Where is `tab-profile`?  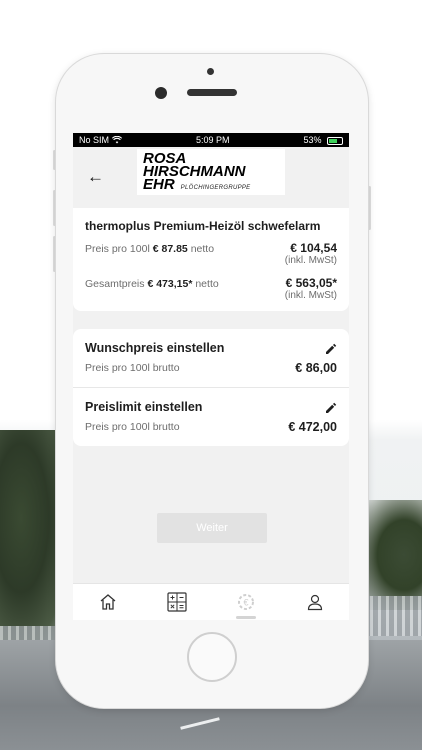 tab-profile is located at coordinates (315, 602).